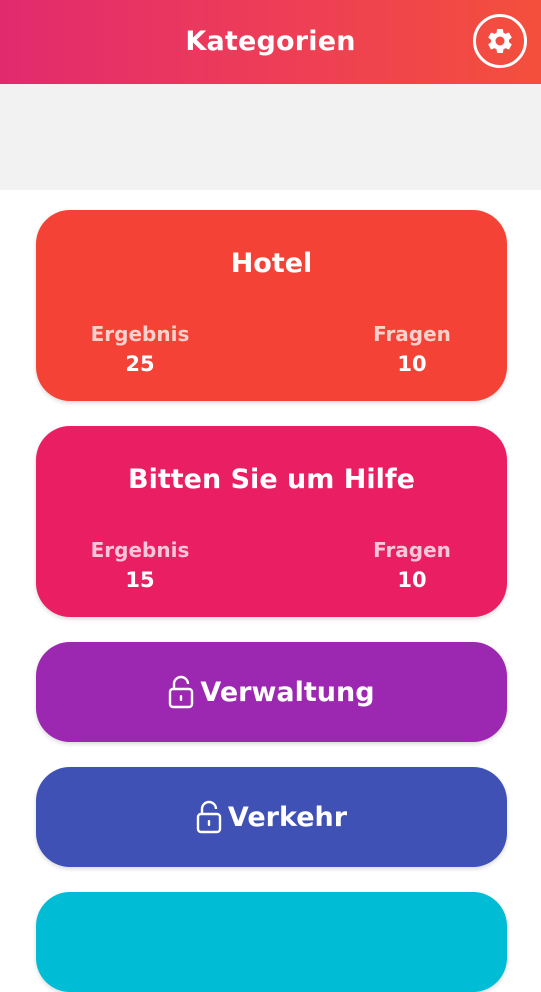 The height and width of the screenshot is (992, 541). I want to click on category-title: Hotel, so click(271, 263).